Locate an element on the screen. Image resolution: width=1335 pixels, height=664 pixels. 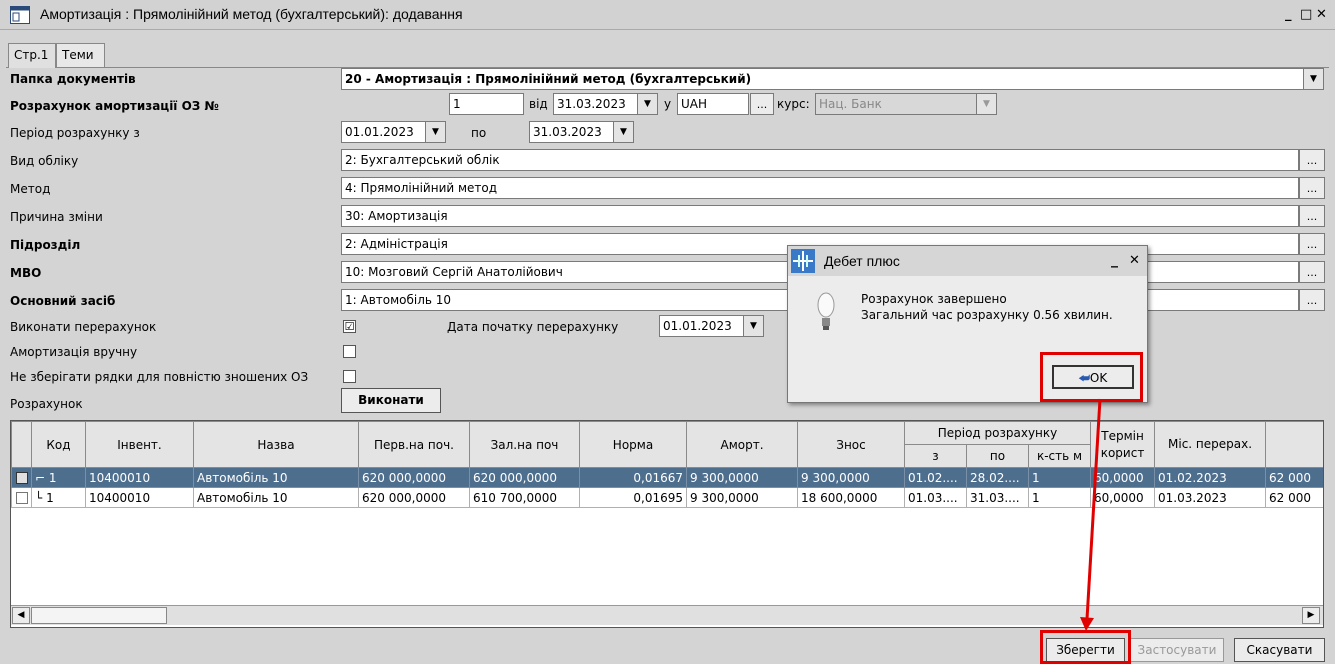
period-to-picker: 31.03.2023 ▼ is located at coordinates (581, 132).